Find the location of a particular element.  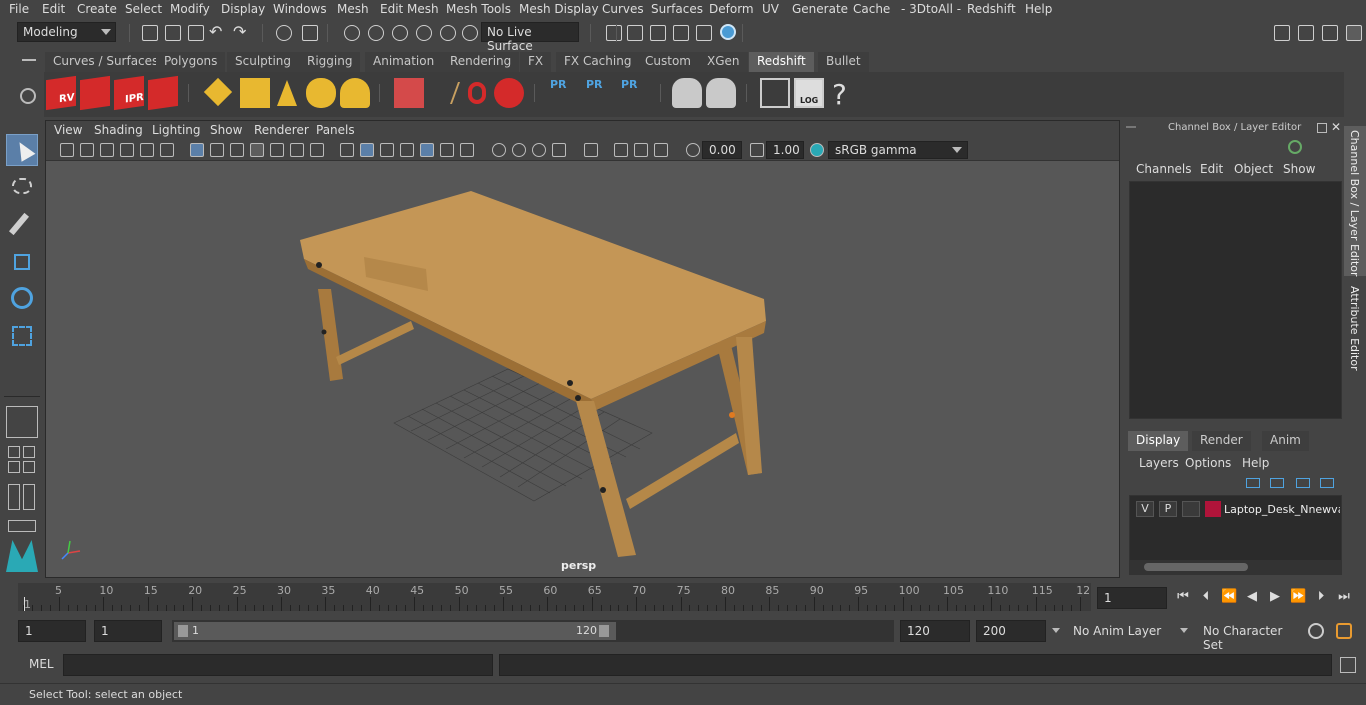

snap-live-icon is located at coordinates (470, 33).